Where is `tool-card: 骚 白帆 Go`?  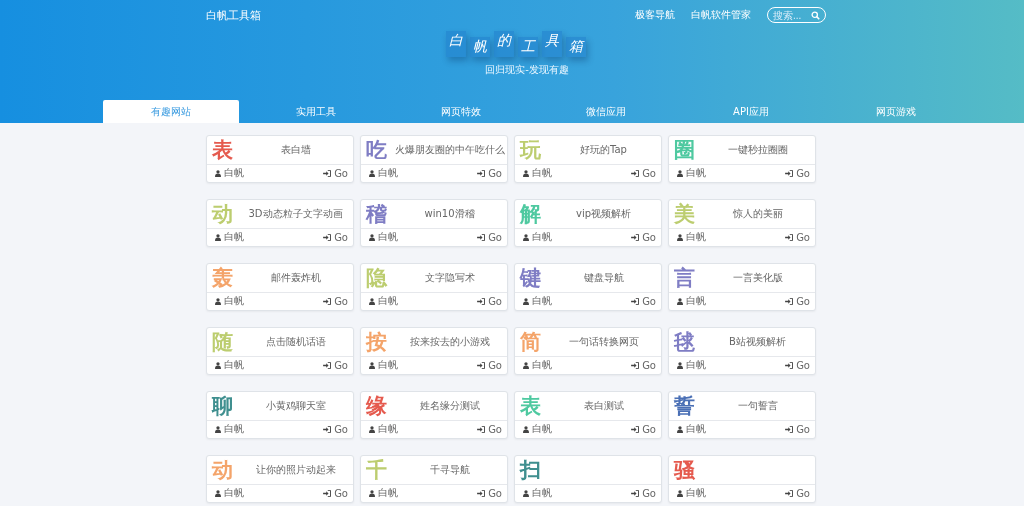
tool-card: 骚 白帆 Go is located at coordinates (742, 479).